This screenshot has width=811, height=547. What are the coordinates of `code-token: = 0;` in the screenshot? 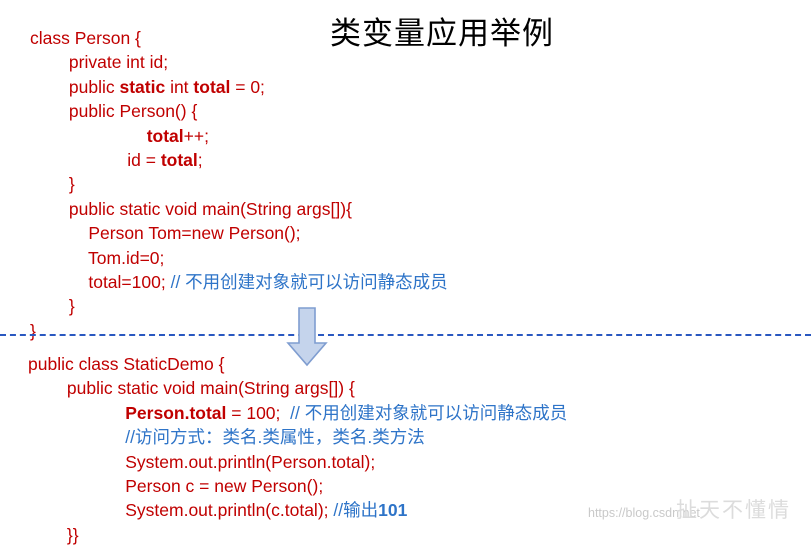 It's located at (247, 86).